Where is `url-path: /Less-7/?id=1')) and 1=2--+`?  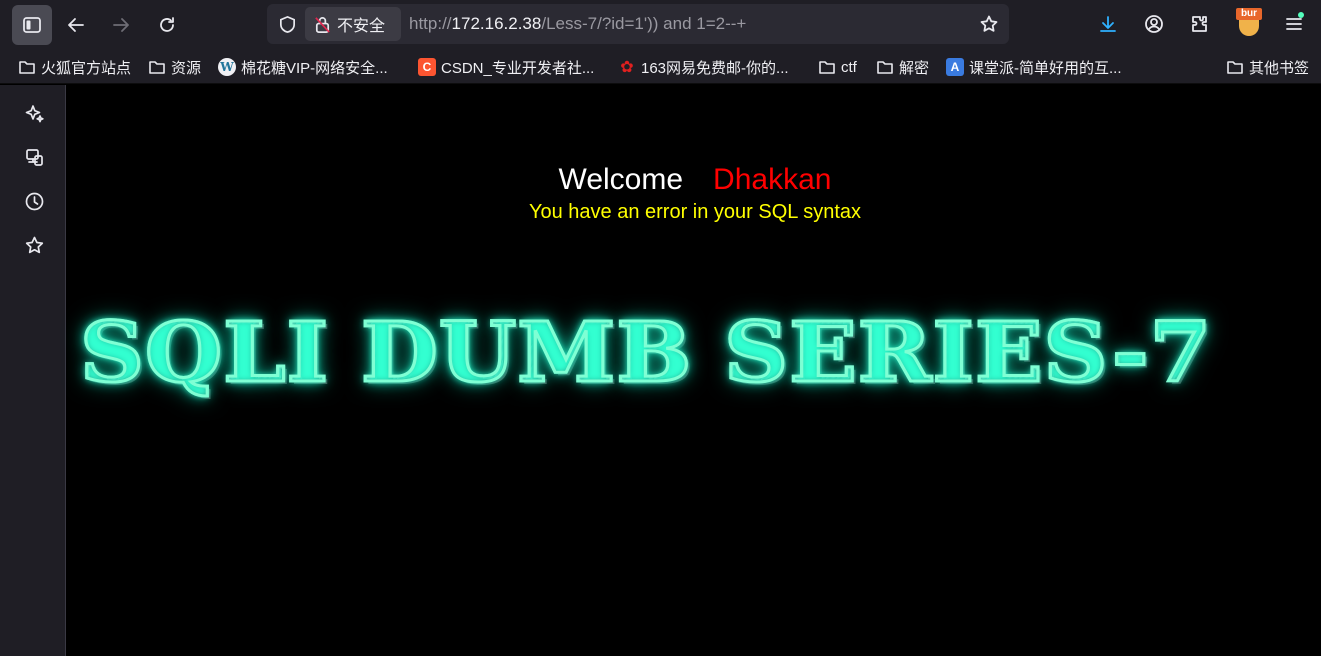 url-path: /Less-7/?id=1')) and 1=2--+ is located at coordinates (644, 23).